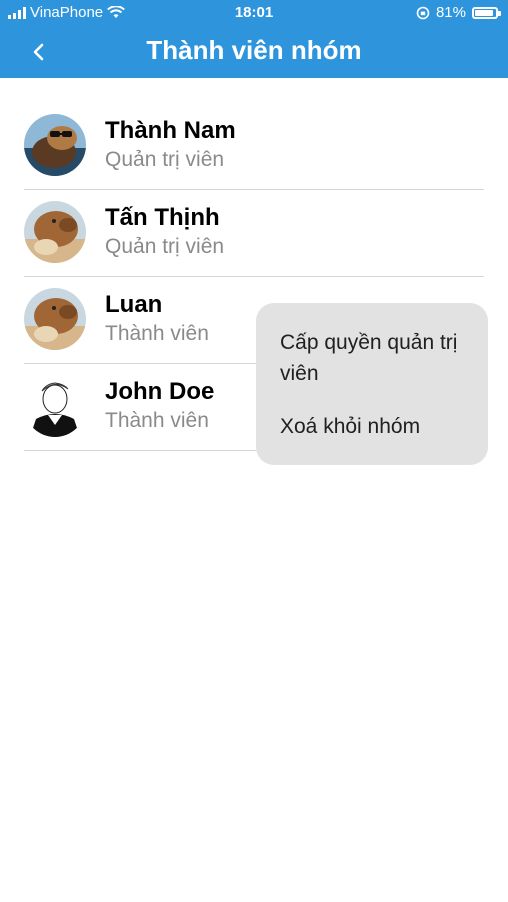 The height and width of the screenshot is (902, 508). I want to click on page-title: Thành viên nhóm, so click(254, 50).